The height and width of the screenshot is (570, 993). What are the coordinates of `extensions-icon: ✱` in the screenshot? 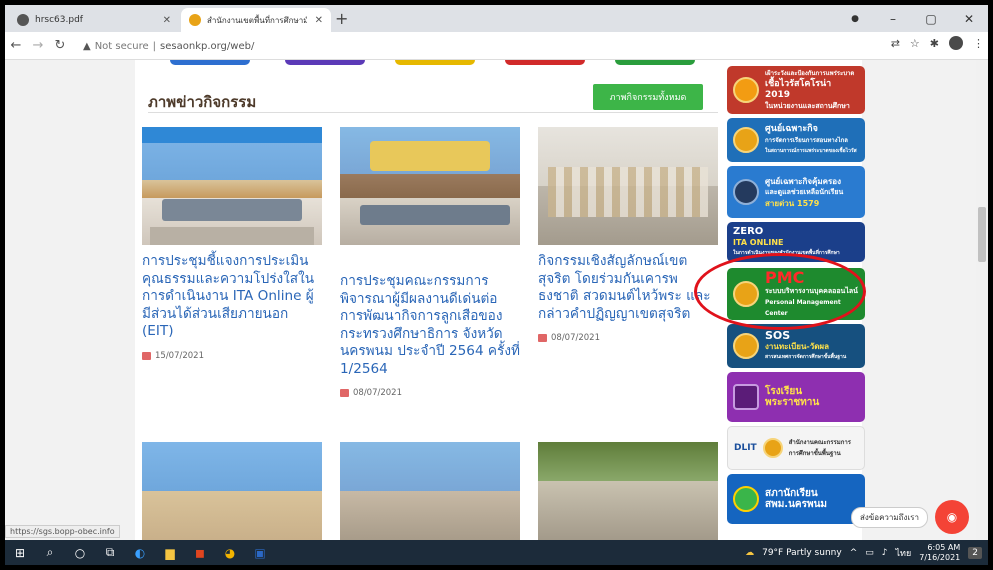 It's located at (934, 43).